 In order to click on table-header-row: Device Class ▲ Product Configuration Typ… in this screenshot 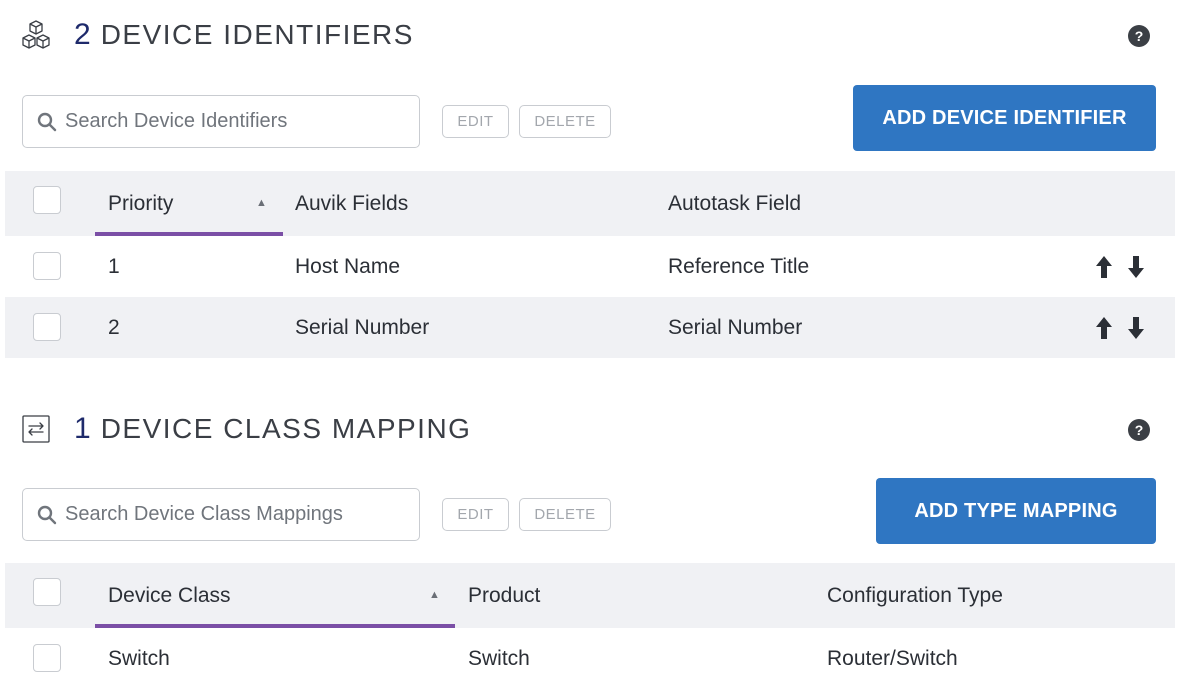, I will do `click(590, 595)`.